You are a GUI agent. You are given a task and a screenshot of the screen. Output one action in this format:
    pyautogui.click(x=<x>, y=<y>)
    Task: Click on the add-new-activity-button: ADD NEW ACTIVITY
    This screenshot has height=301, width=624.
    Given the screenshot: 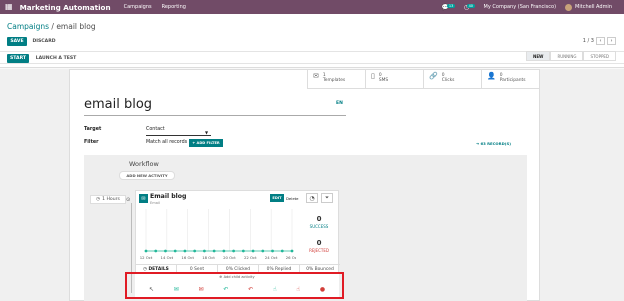 What is the action you would take?
    pyautogui.click(x=147, y=175)
    